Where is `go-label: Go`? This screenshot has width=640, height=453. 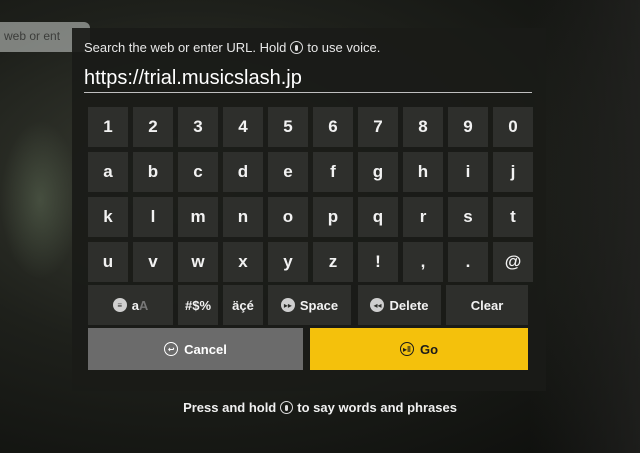
go-label: Go is located at coordinates (429, 349).